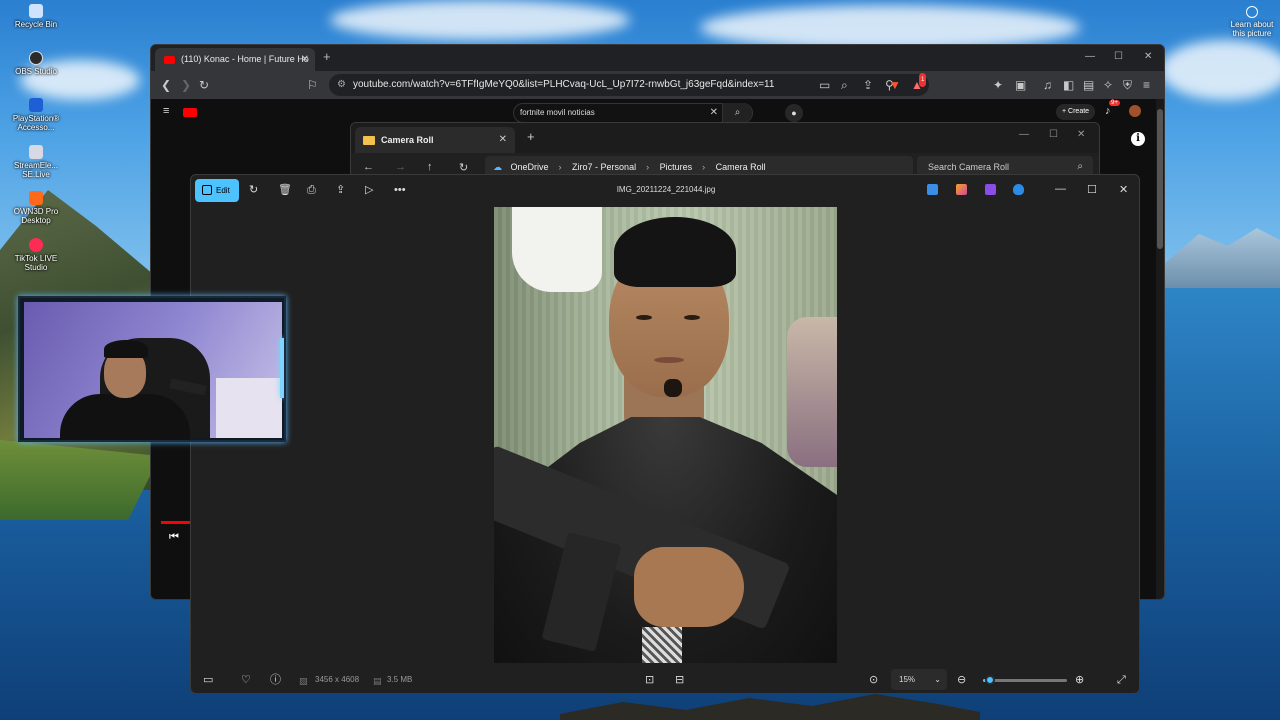 The width and height of the screenshot is (1280, 720). Describe the element at coordinates (932, 189) in the screenshot. I see `clipchamp-icon` at that location.